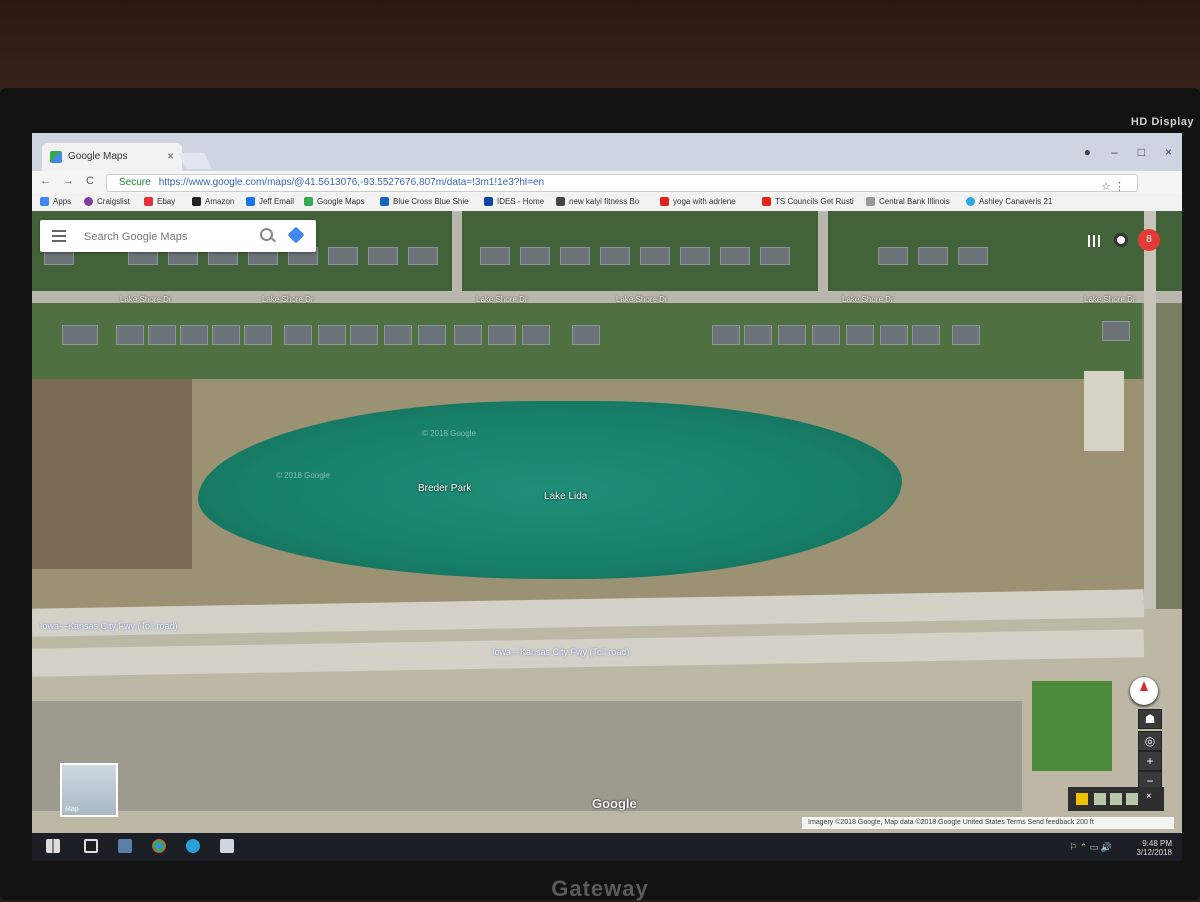  Describe the element at coordinates (444, 488) in the screenshot. I see `park-label: Breder Park` at that location.